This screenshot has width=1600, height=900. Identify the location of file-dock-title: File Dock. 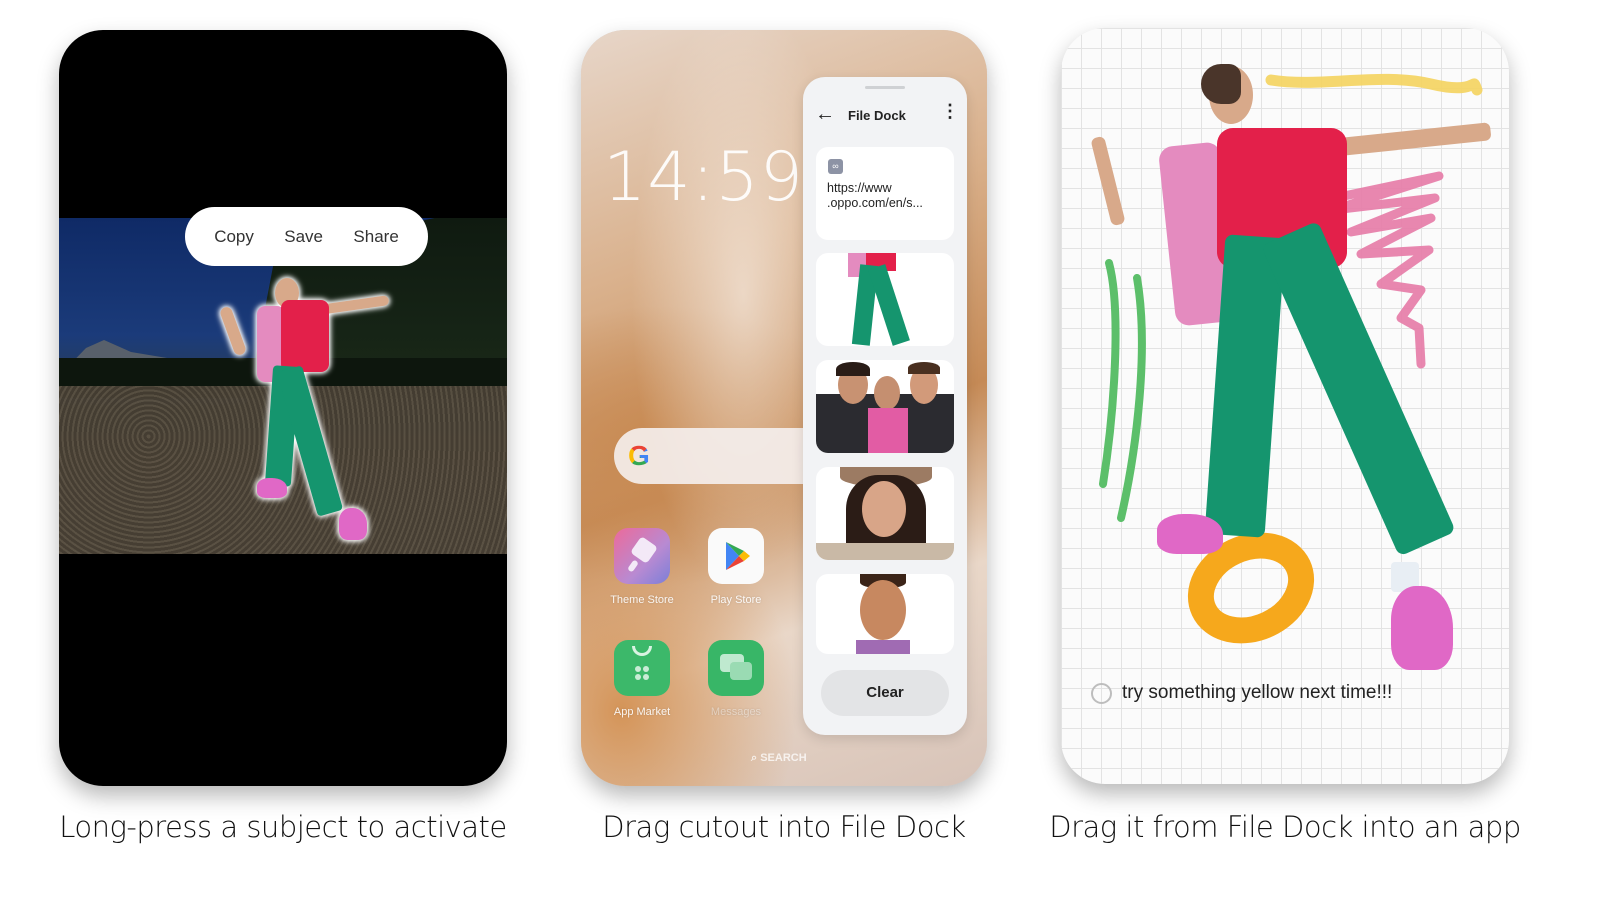
(877, 115).